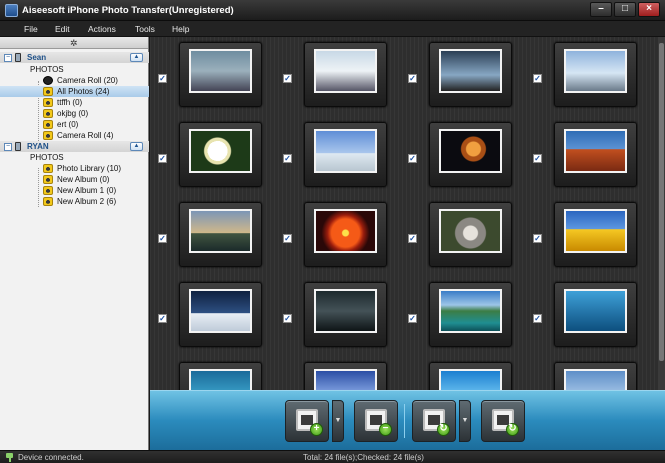  What do you see at coordinates (338, 421) in the screenshot?
I see `add-dropdown-button: ▼` at bounding box center [338, 421].